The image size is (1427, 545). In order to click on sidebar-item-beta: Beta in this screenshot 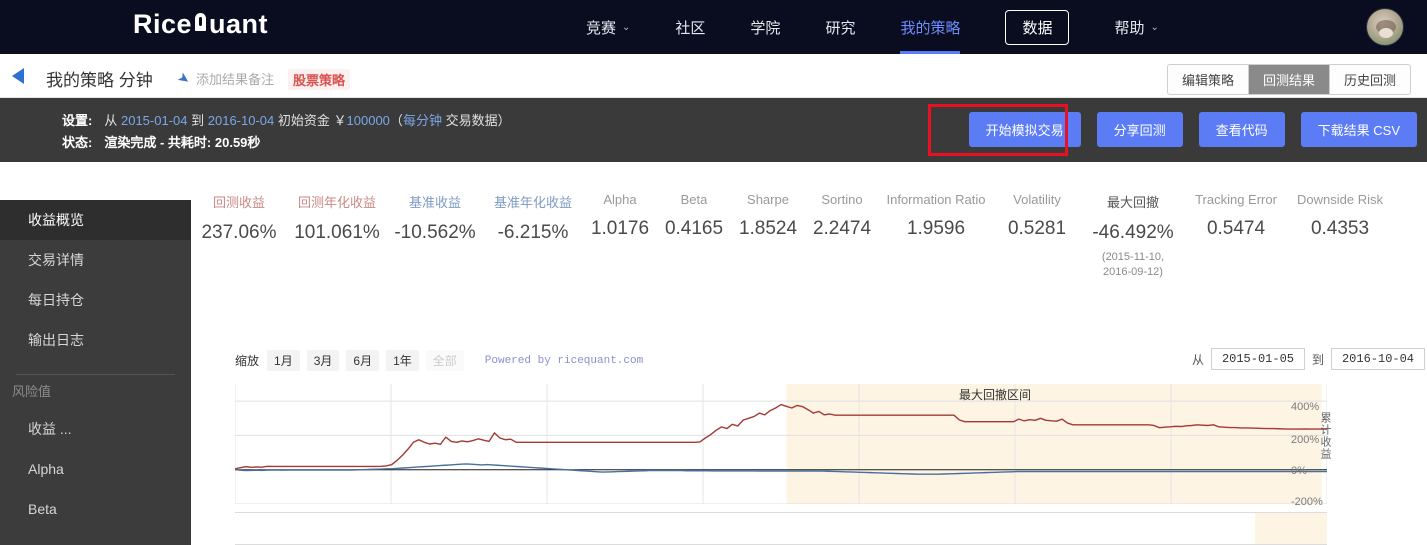, I will do `click(95, 509)`.